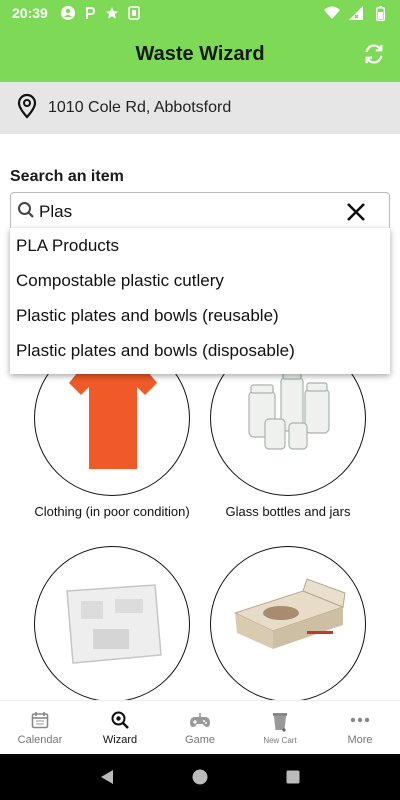  I want to click on address-bar: 1010 Cole Rd, Abbotsford, so click(200, 108).